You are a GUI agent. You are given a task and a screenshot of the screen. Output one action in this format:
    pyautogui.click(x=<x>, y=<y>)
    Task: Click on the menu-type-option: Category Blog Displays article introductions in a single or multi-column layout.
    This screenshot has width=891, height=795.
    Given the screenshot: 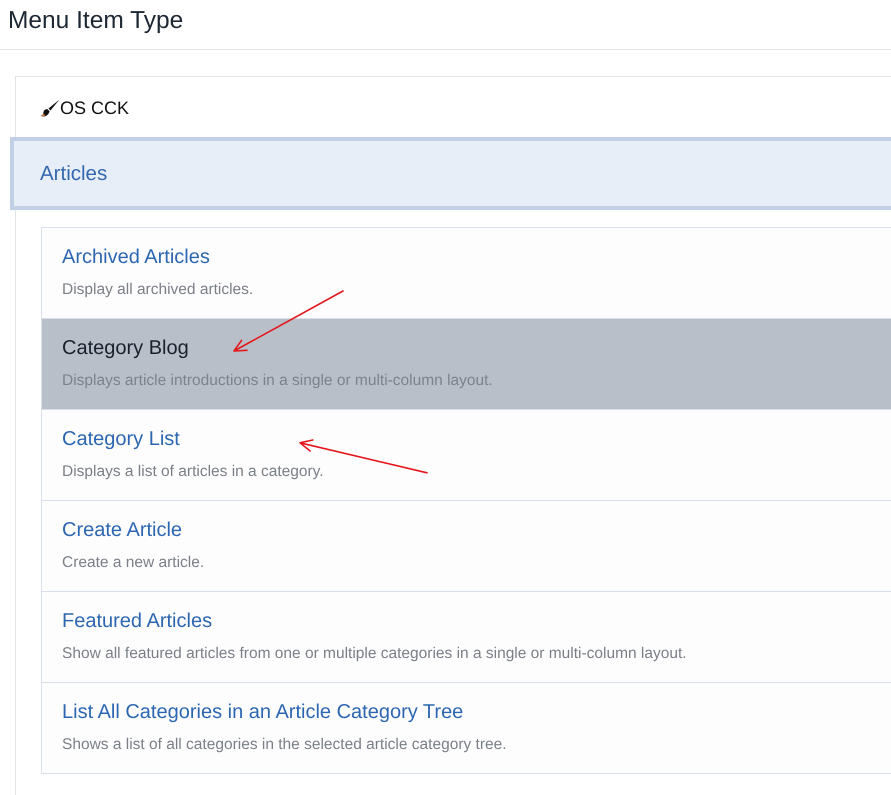 What is the action you would take?
    pyautogui.click(x=466, y=364)
    